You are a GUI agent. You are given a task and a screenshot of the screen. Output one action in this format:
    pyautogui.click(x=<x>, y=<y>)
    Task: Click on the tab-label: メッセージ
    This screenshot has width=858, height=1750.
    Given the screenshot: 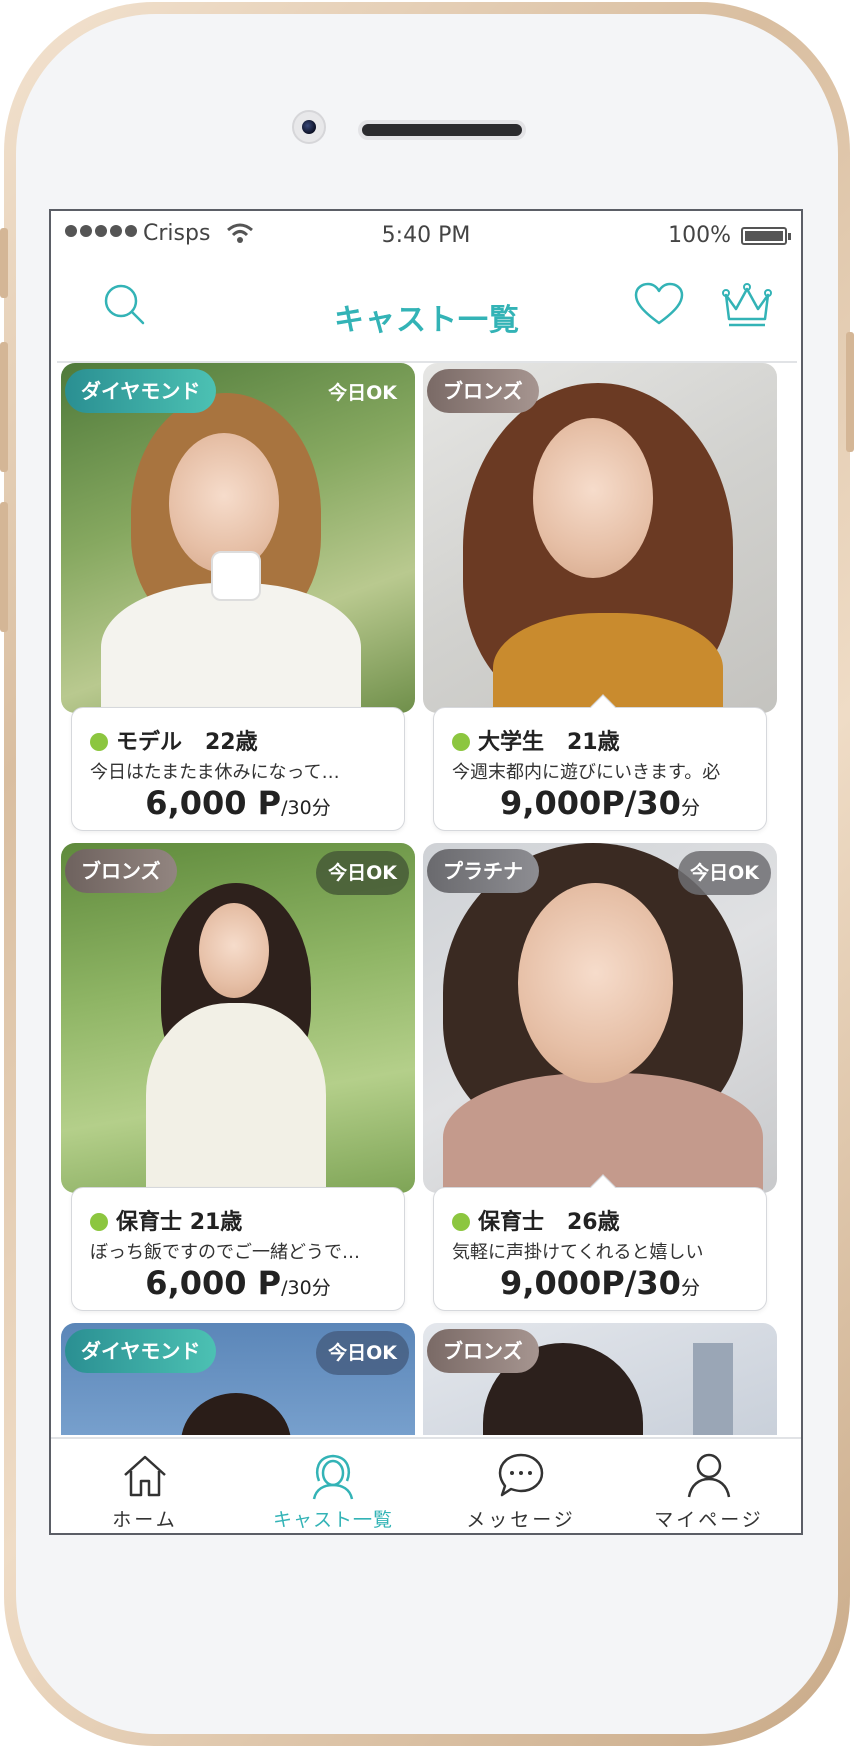 What is the action you would take?
    pyautogui.click(x=521, y=1520)
    